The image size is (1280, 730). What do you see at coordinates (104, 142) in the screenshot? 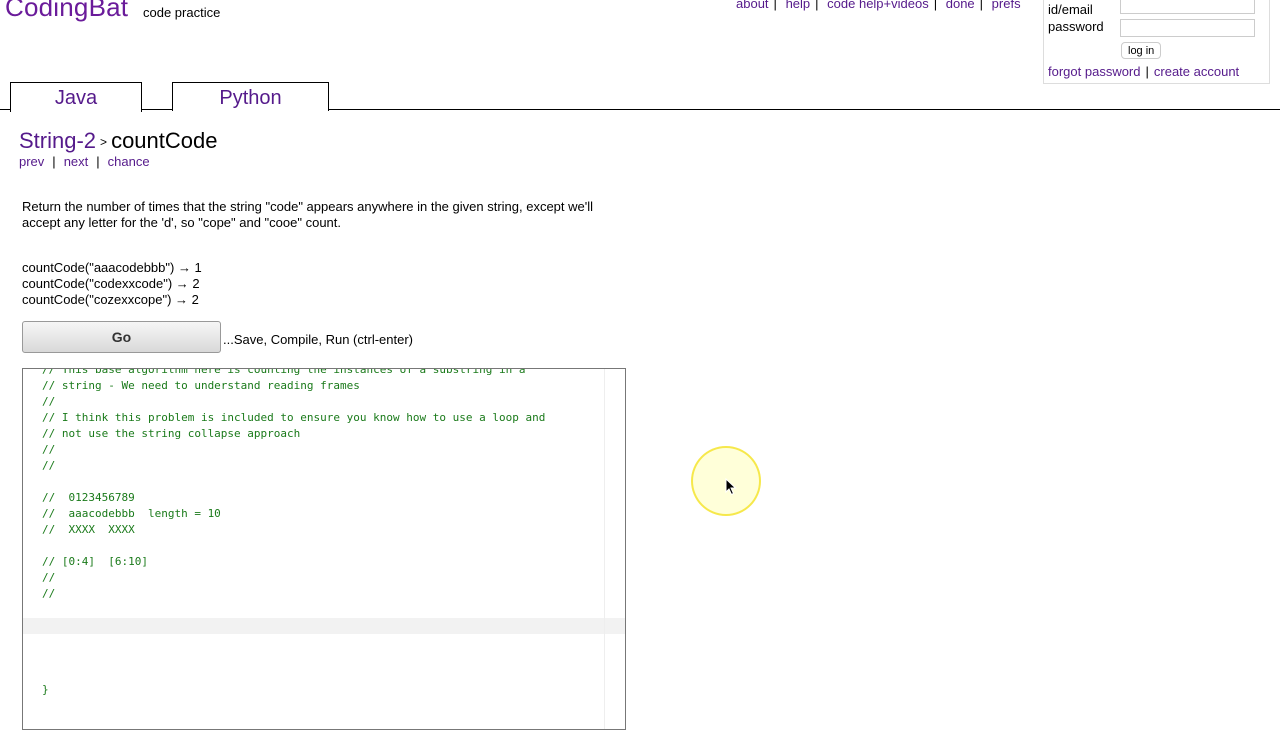
I see `breadcrumb-arrow: >` at bounding box center [104, 142].